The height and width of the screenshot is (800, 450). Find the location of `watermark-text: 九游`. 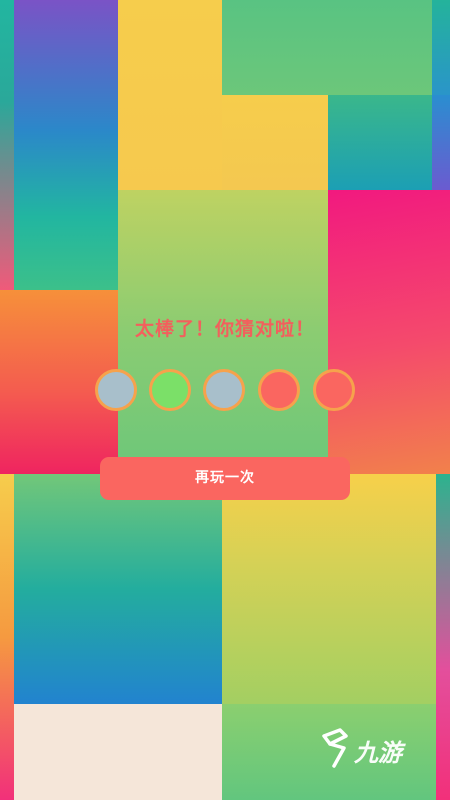

watermark-text: 九游 is located at coordinates (378, 752).